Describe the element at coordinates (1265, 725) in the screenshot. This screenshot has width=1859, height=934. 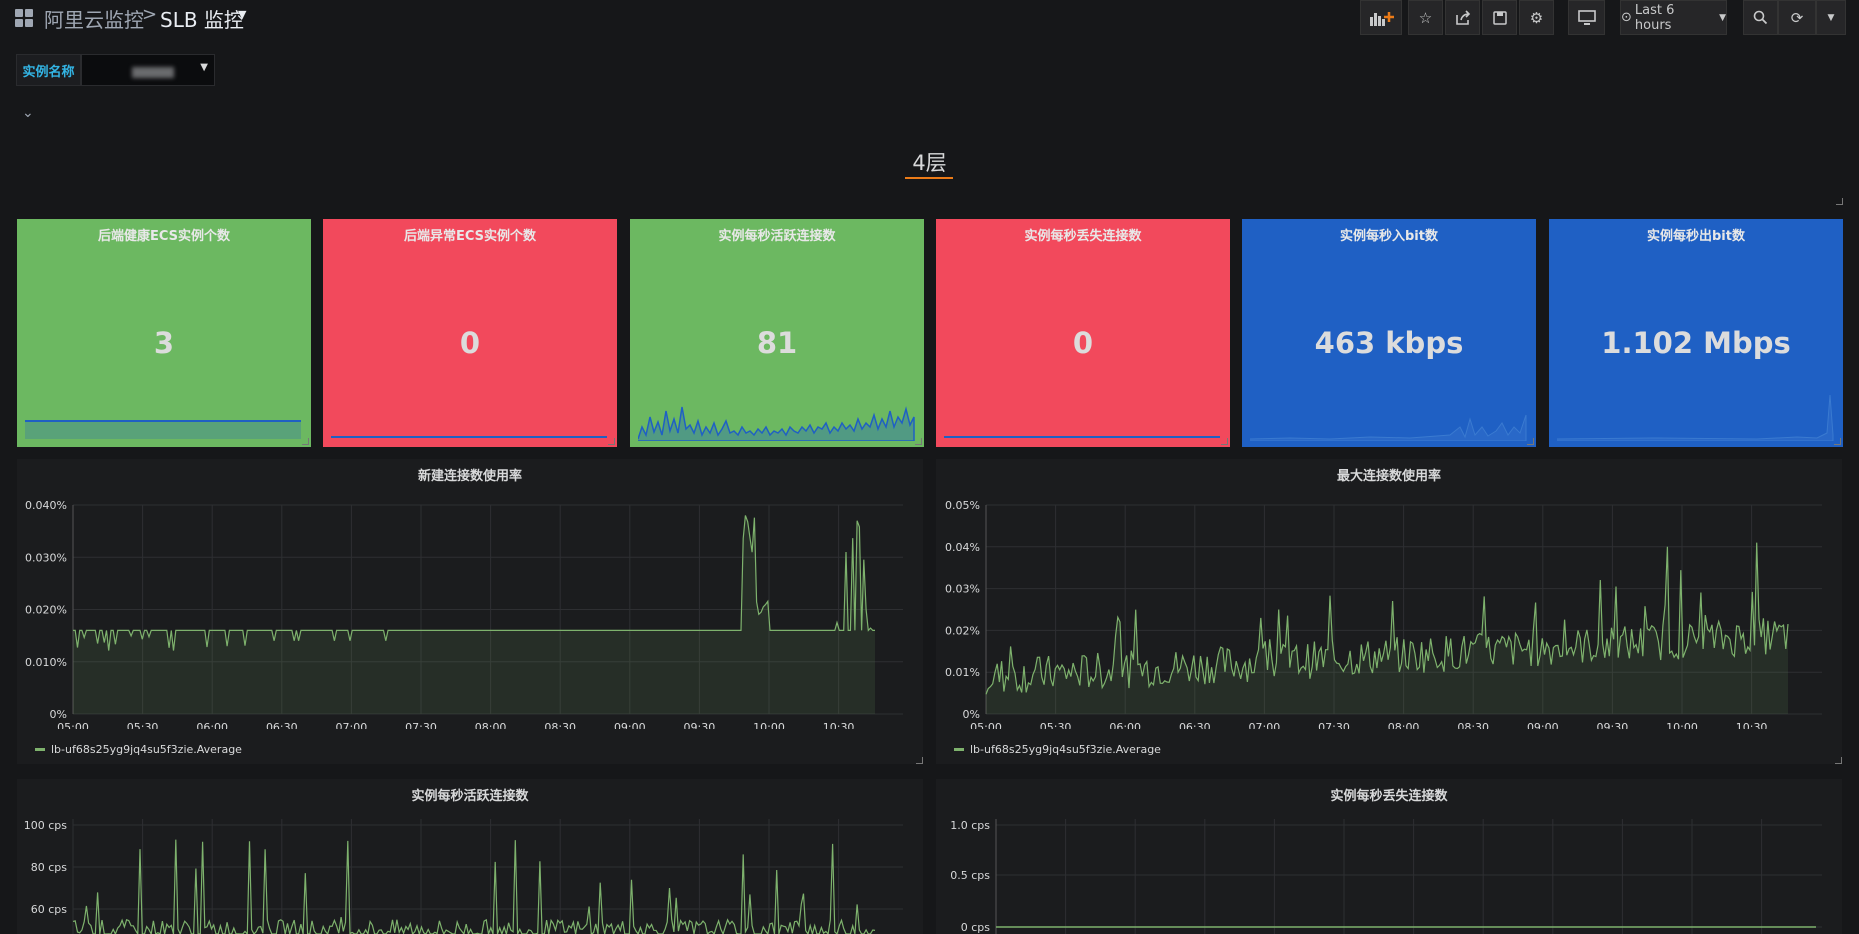
I see `x-tick-label: 07:00` at that location.